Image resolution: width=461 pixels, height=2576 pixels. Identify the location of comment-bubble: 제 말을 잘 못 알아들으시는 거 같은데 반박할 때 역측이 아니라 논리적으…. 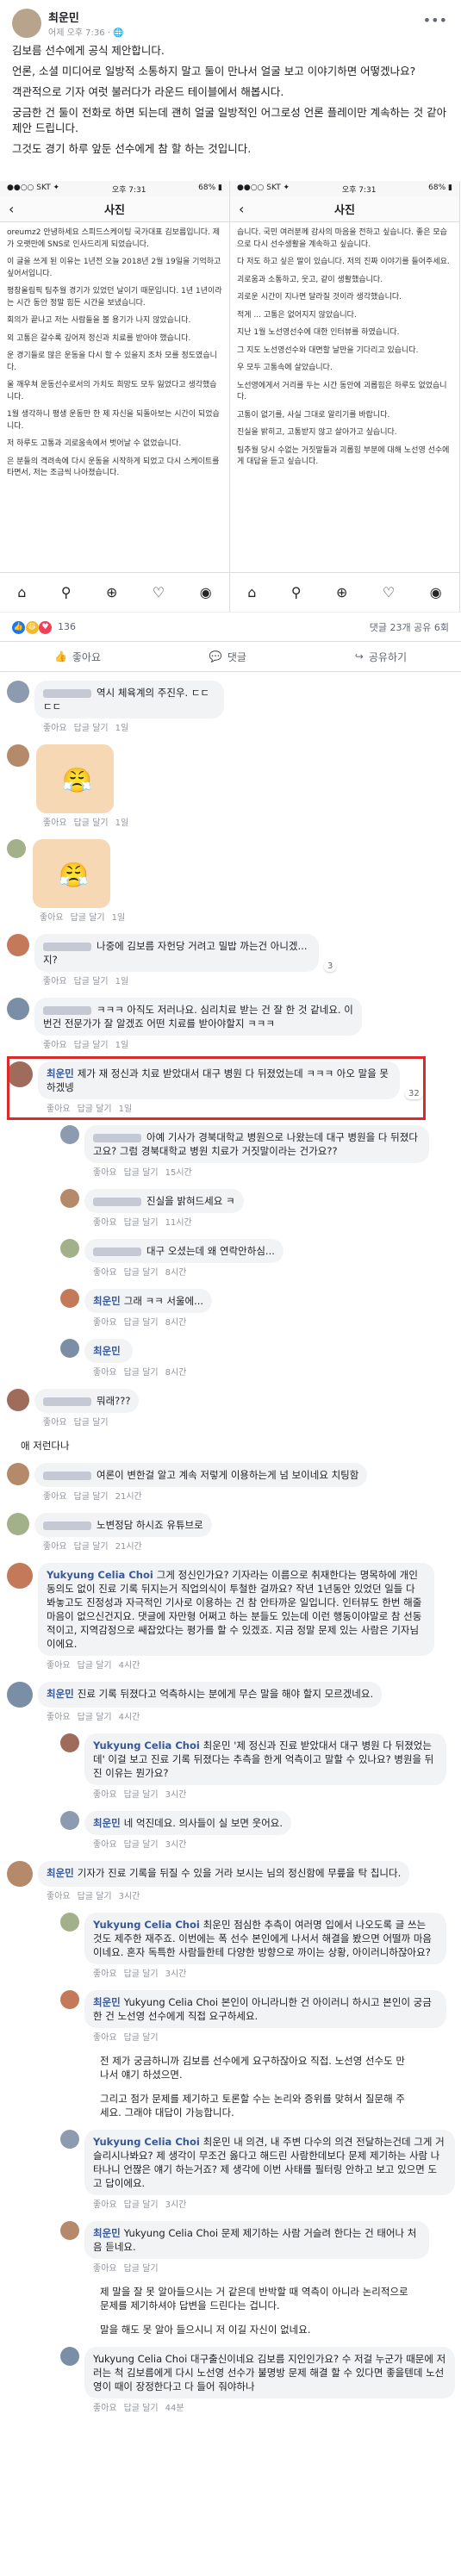
(255, 2298).